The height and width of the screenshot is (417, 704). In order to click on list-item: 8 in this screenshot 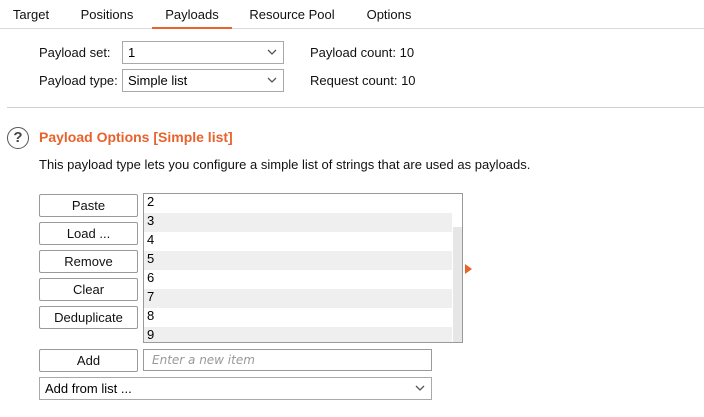, I will do `click(298, 317)`.